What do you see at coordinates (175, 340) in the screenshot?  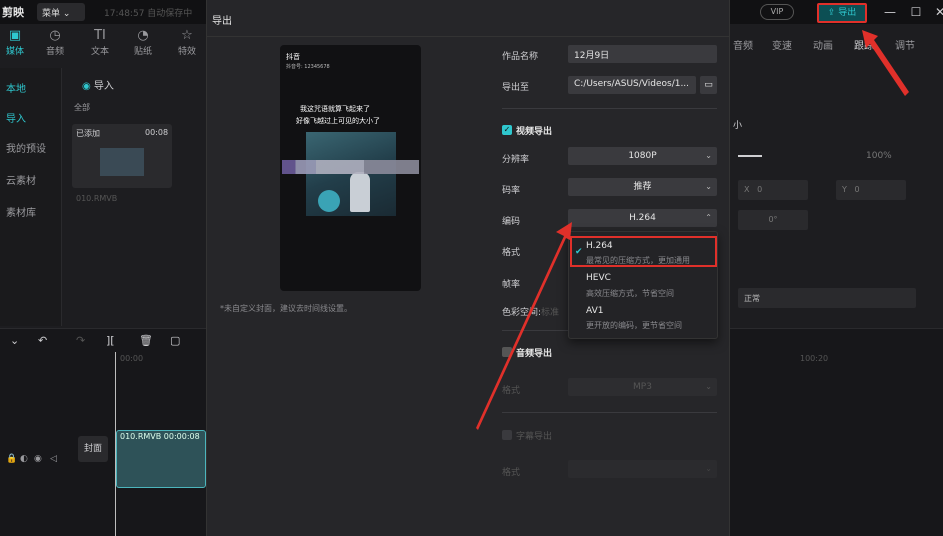 I see `crop-icon: ▢` at bounding box center [175, 340].